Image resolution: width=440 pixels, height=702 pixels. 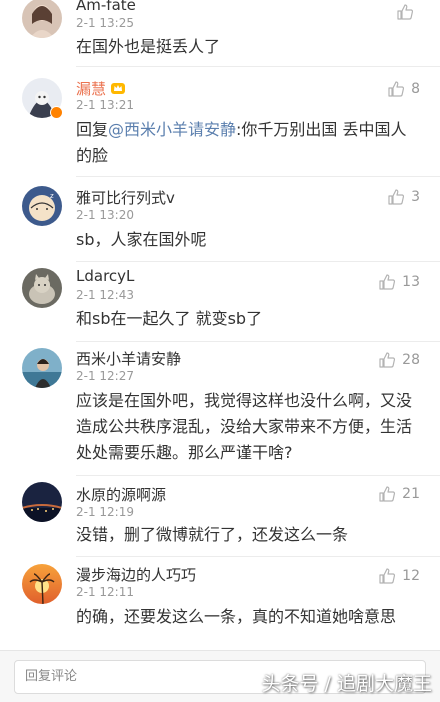 What do you see at coordinates (411, 282) in the screenshot?
I see `like-count: 13` at bounding box center [411, 282].